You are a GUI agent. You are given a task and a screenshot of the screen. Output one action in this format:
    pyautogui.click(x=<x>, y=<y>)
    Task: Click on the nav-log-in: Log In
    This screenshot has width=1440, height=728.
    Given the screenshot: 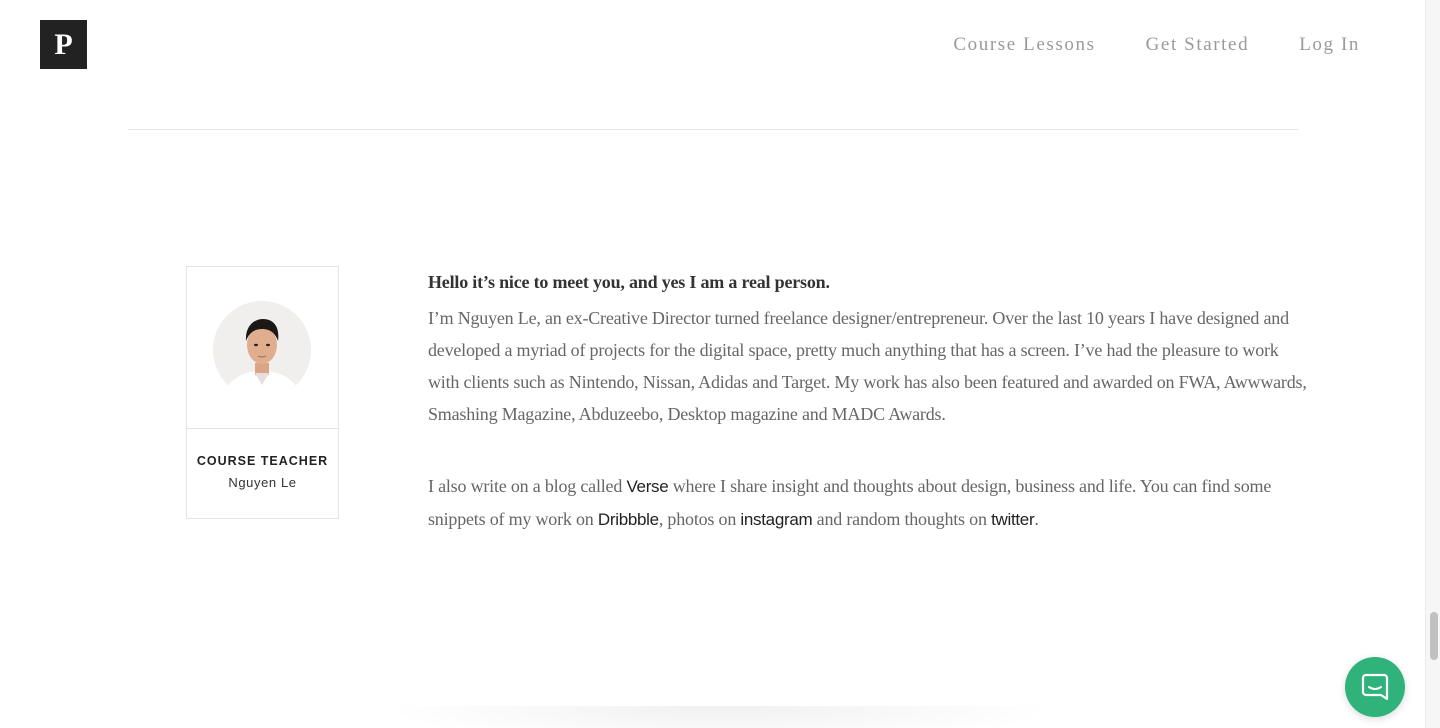 What is the action you would take?
    pyautogui.click(x=1329, y=45)
    